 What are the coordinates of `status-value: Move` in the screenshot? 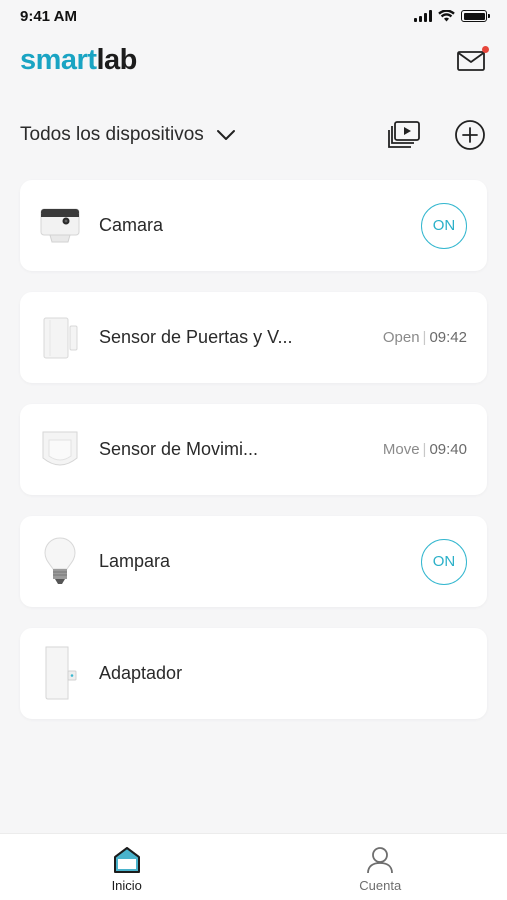 It's located at (401, 449).